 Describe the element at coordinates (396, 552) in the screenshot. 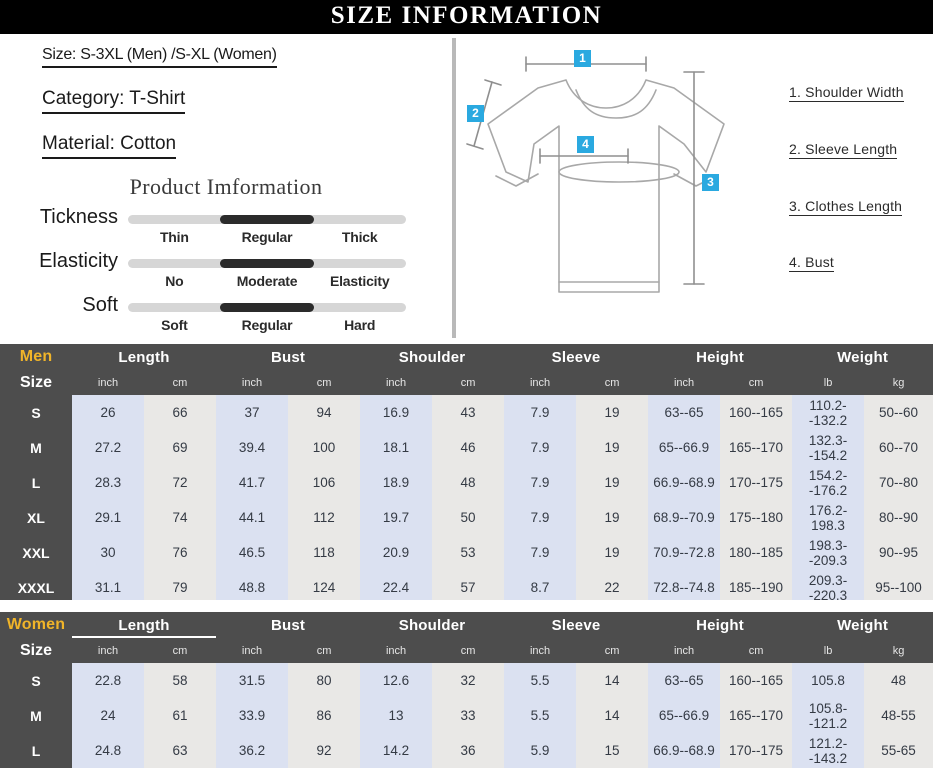

I see `men-table-cell: 20.9` at that location.